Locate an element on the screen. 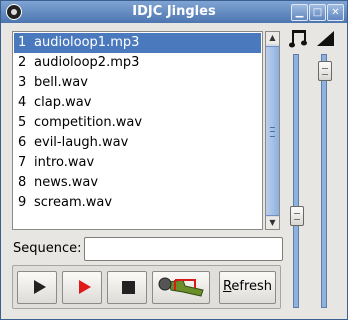 This screenshot has width=348, height=320. volume-level-slider is located at coordinates (324, 181).